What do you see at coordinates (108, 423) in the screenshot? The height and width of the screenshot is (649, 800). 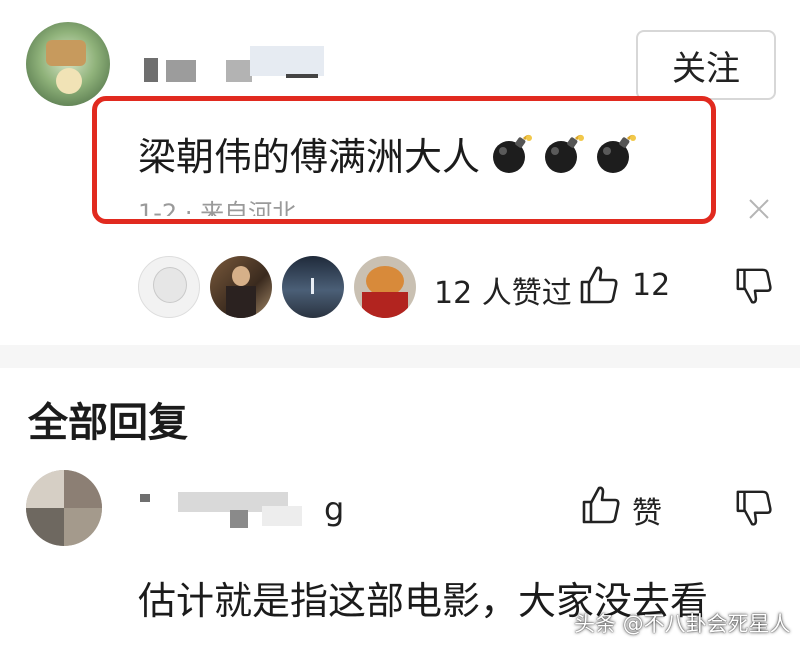 I see `all-replies-title: 全部回复` at bounding box center [108, 423].